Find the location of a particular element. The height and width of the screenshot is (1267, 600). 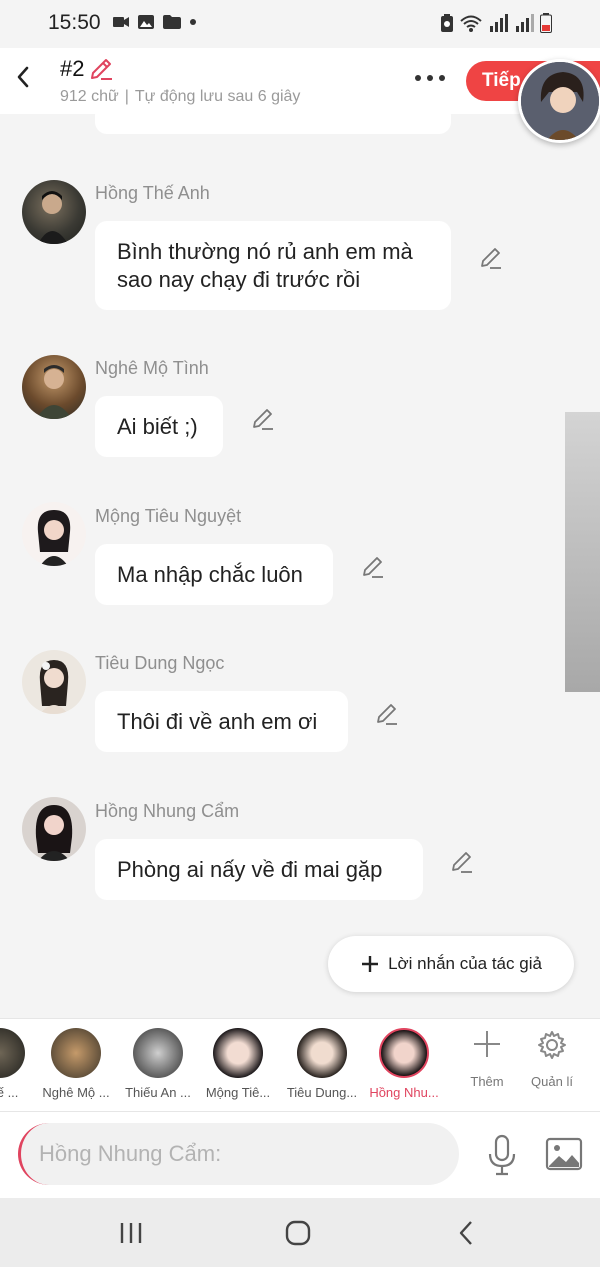

manage-characters-button: Quản lí is located at coordinates (552, 1059).